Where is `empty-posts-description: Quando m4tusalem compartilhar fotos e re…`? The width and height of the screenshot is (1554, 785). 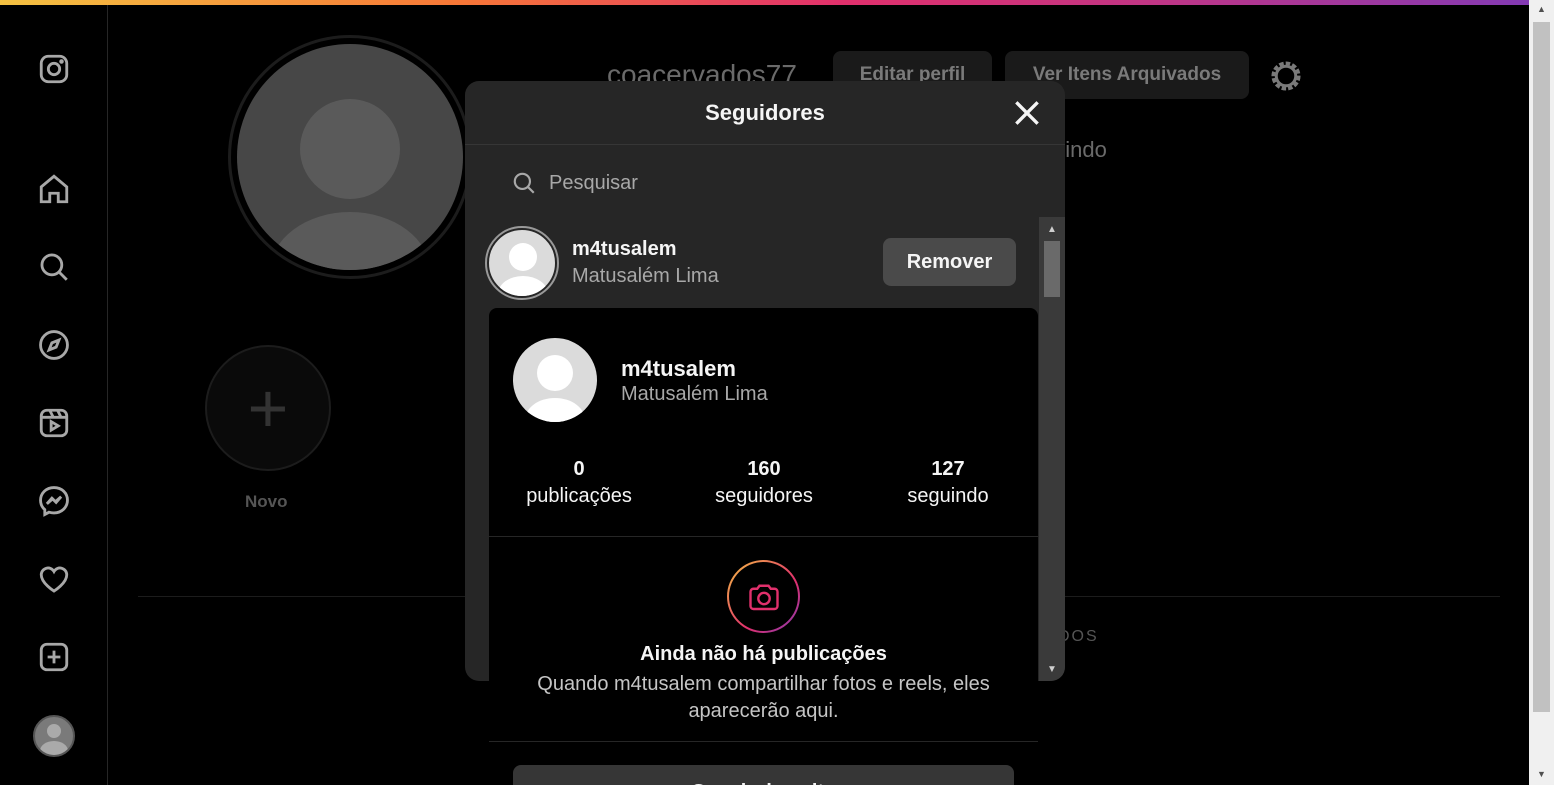
empty-posts-description: Quando m4tusalem compartilhar fotos e re… is located at coordinates (763, 697).